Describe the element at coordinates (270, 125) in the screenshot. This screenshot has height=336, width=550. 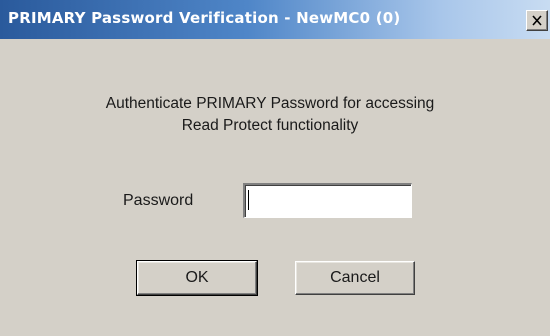
I see `auth-message-line2: Read Protect functionality` at that location.